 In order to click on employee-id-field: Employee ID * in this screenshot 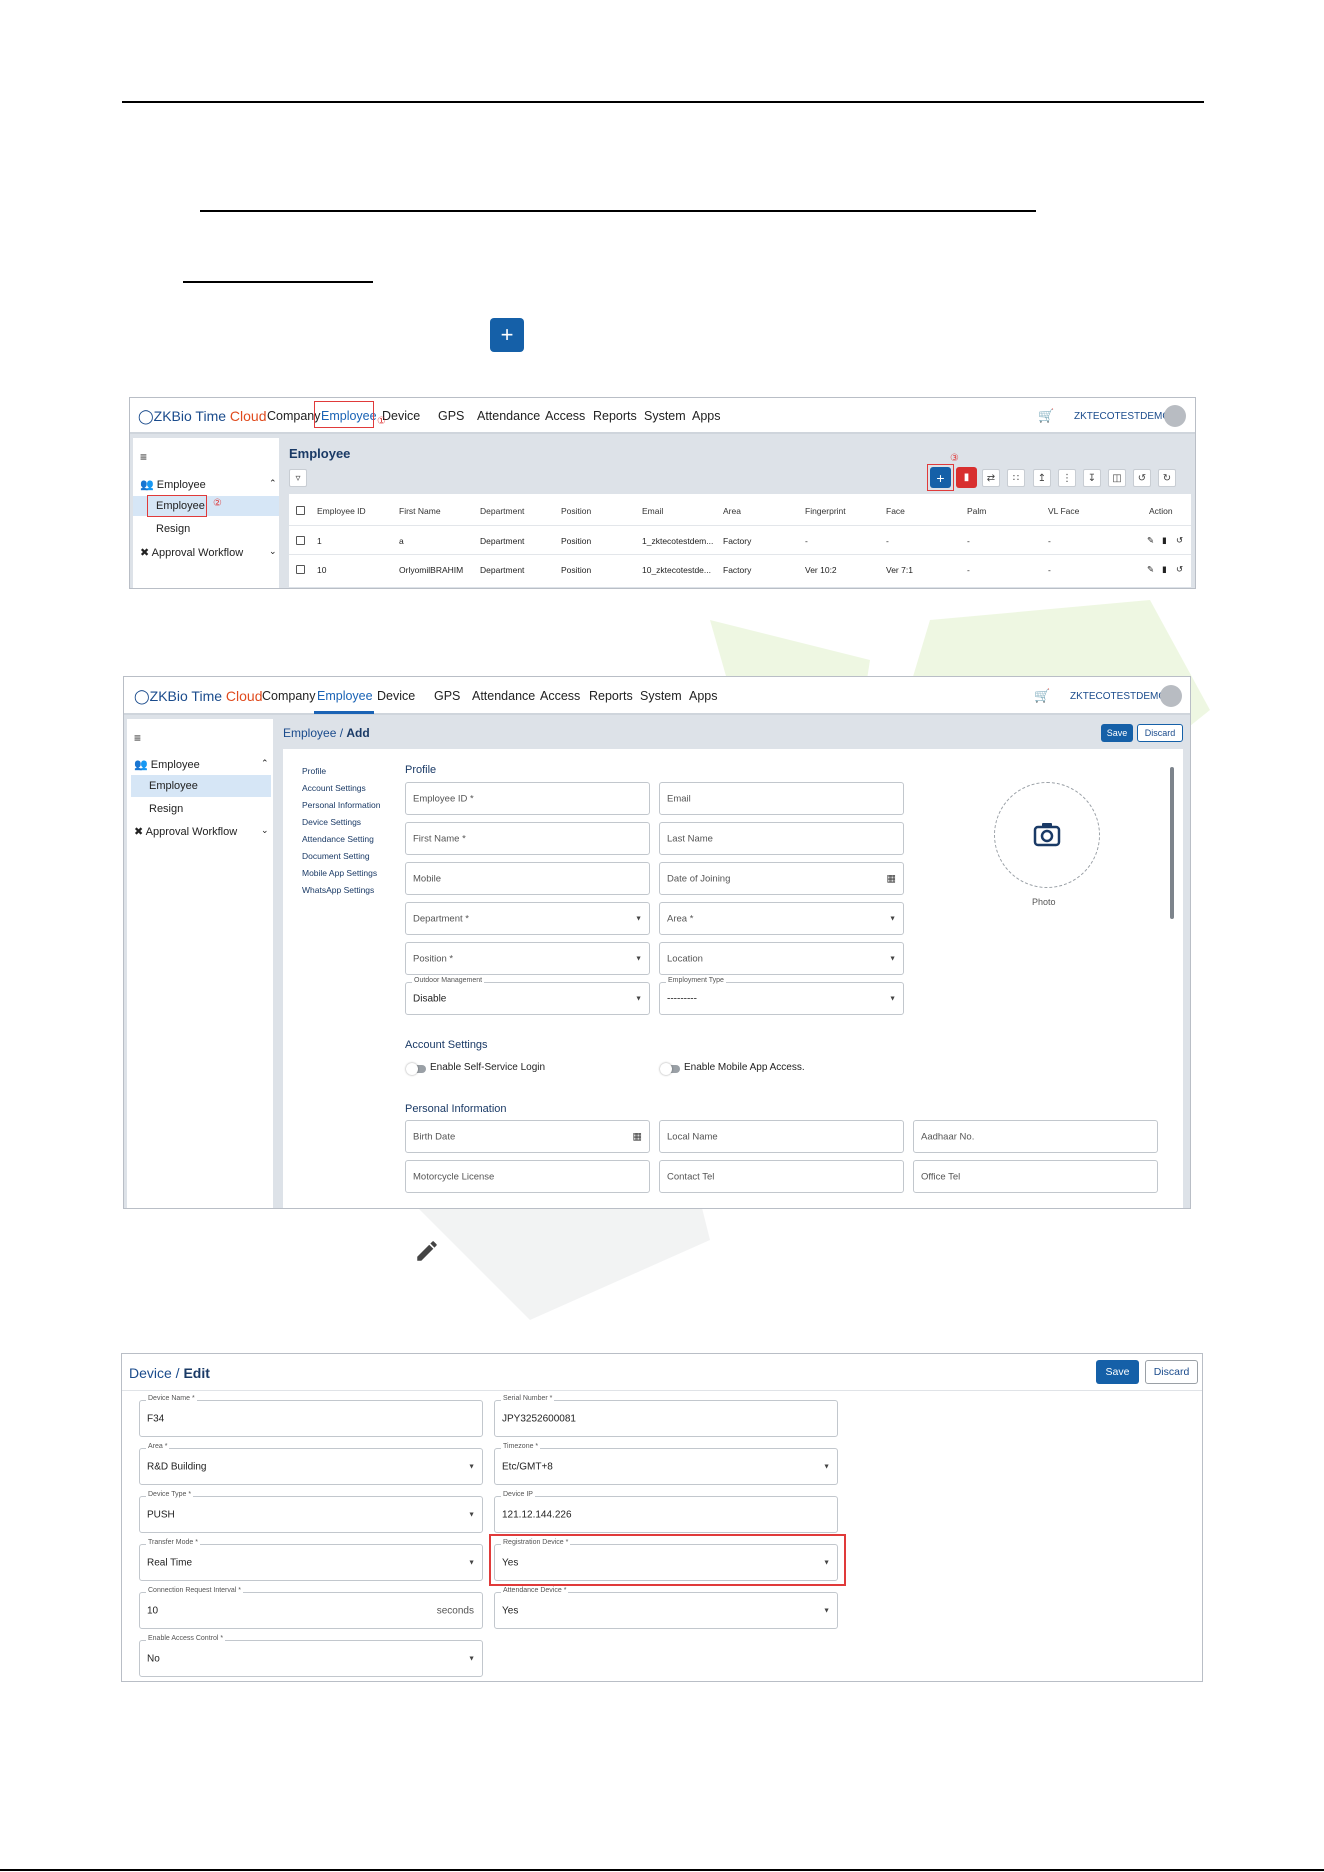, I will do `click(527, 798)`.